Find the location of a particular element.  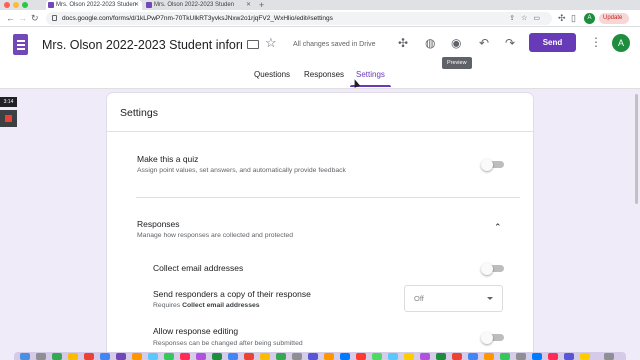

redo-icon: ↷ is located at coordinates (510, 43).